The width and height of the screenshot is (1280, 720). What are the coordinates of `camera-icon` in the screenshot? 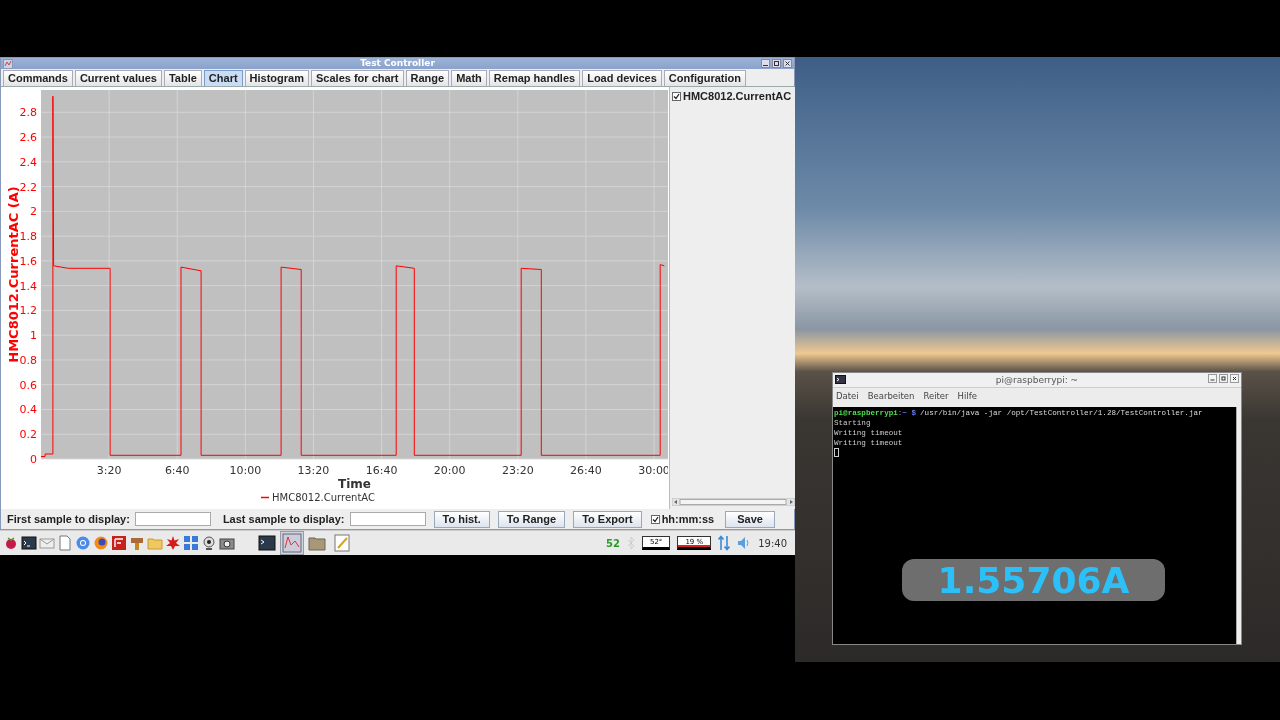 It's located at (227, 543).